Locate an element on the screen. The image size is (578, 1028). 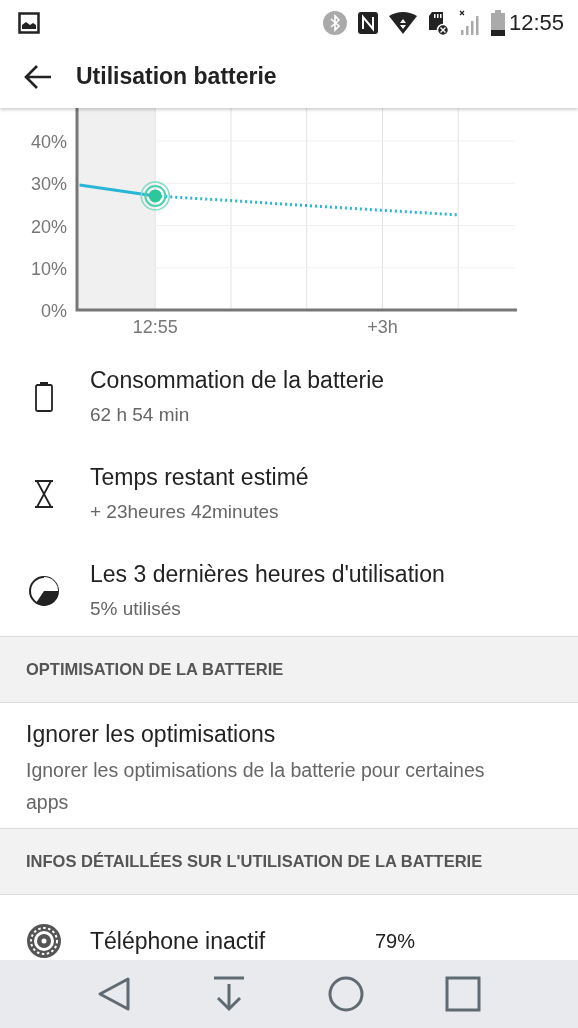
axis-label: 10% is located at coordinates (48, 268).